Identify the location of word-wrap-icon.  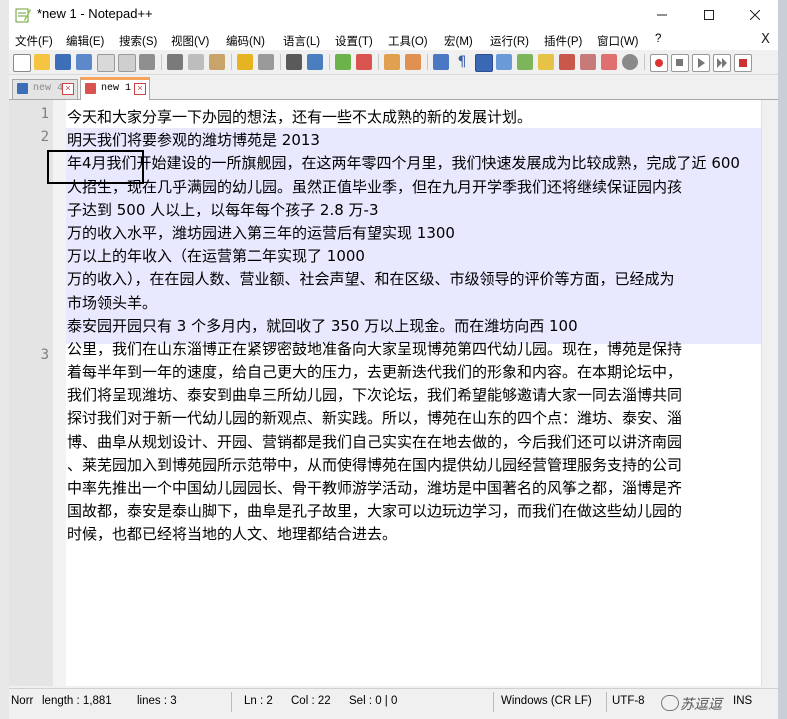
(441, 62).